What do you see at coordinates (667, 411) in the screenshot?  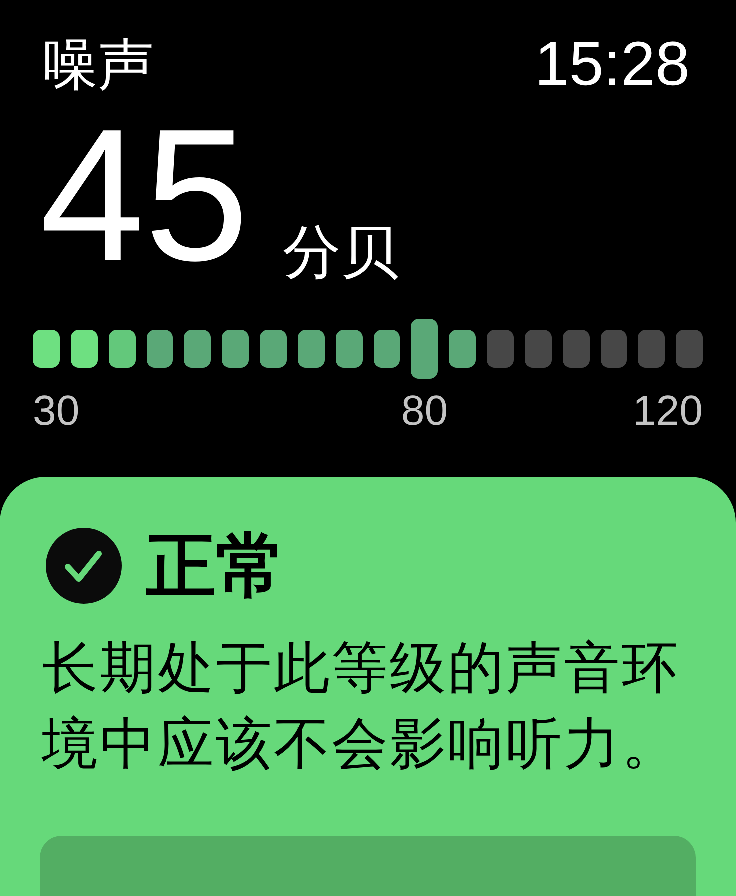 I see `scale-label: 120` at bounding box center [667, 411].